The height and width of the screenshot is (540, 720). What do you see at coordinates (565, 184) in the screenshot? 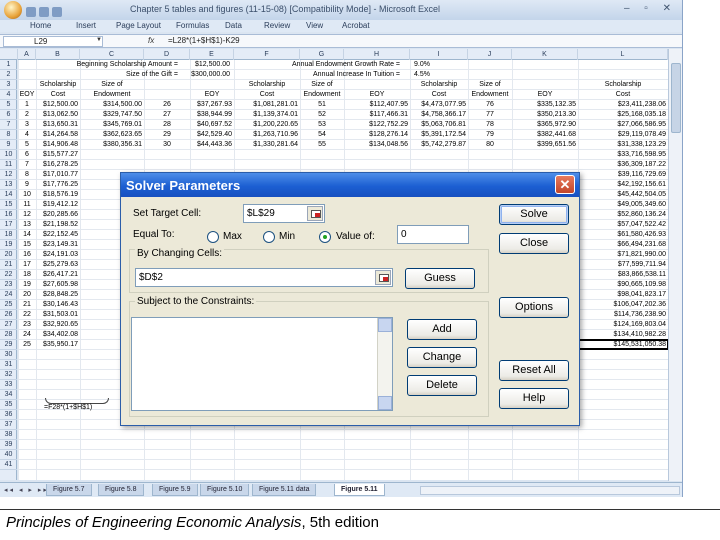
I see `close-icon: ✕` at bounding box center [565, 184].